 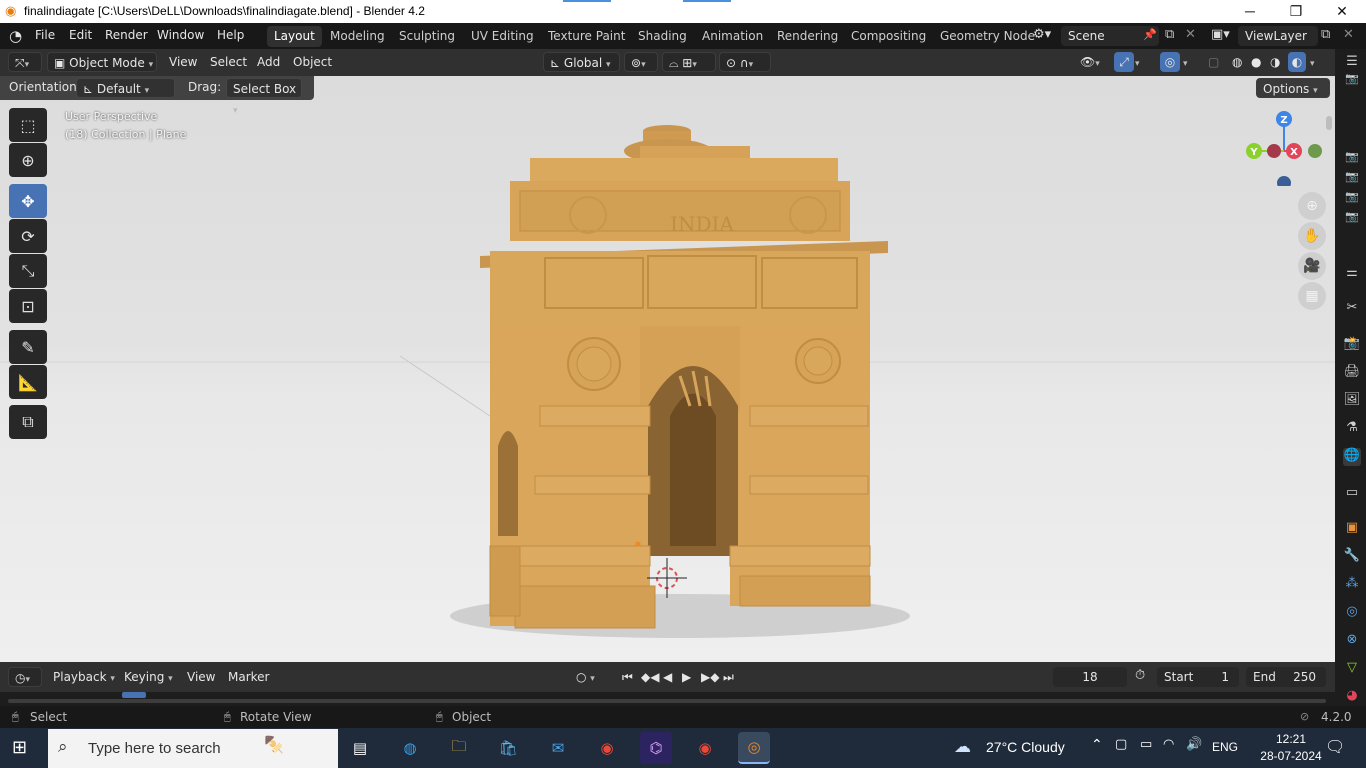 What do you see at coordinates (585, 677) in the screenshot?
I see `auto-keying-toggle-icon: ○ ▾` at bounding box center [585, 677].